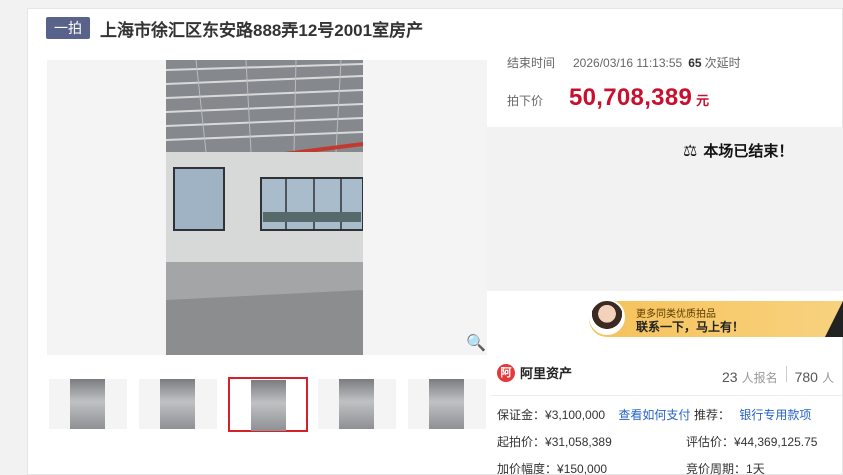 The width and height of the screenshot is (843, 475). What do you see at coordinates (690, 327) in the screenshot?
I see `promo-headline: 联系一下，马上有！` at bounding box center [690, 327].